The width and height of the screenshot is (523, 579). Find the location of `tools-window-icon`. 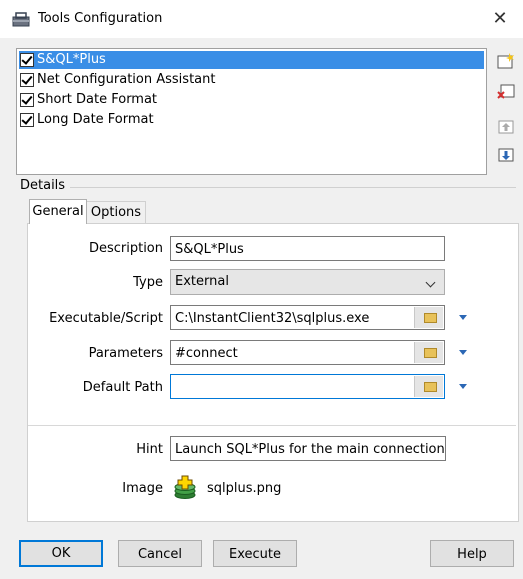

tools-window-icon is located at coordinates (21, 19).